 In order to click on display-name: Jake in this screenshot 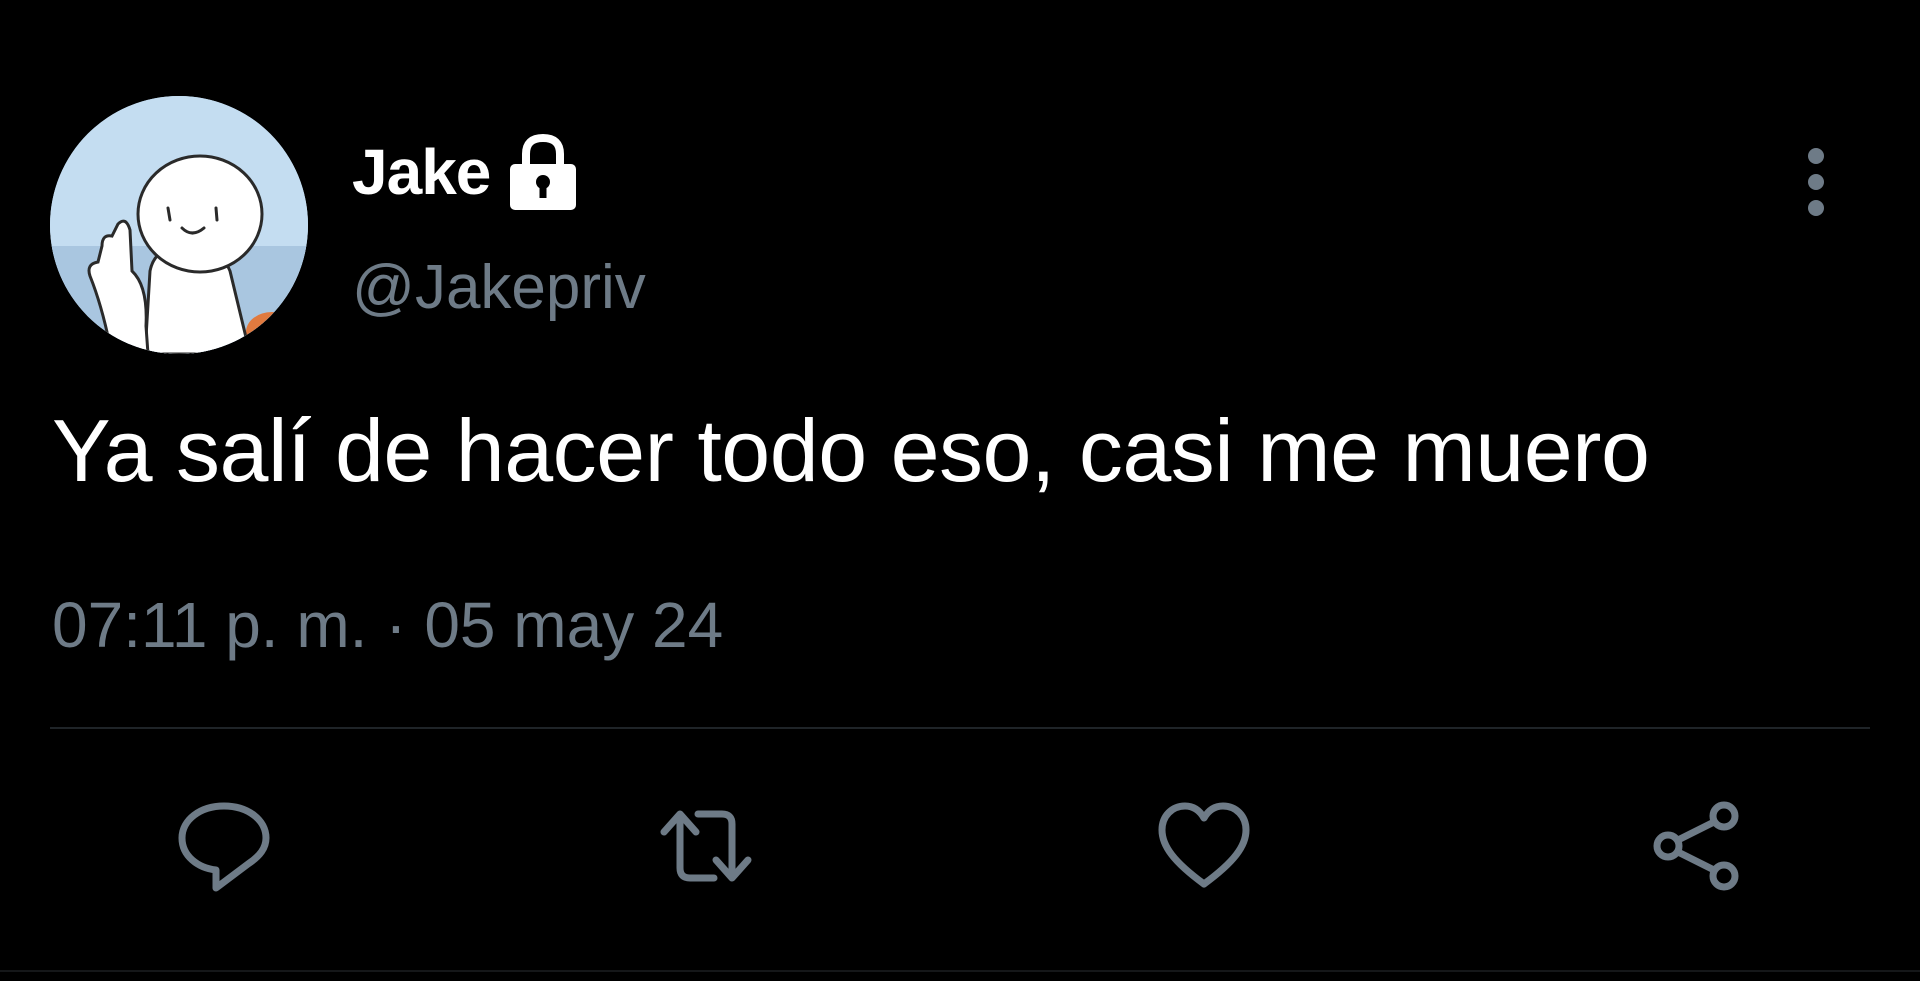, I will do `click(421, 172)`.